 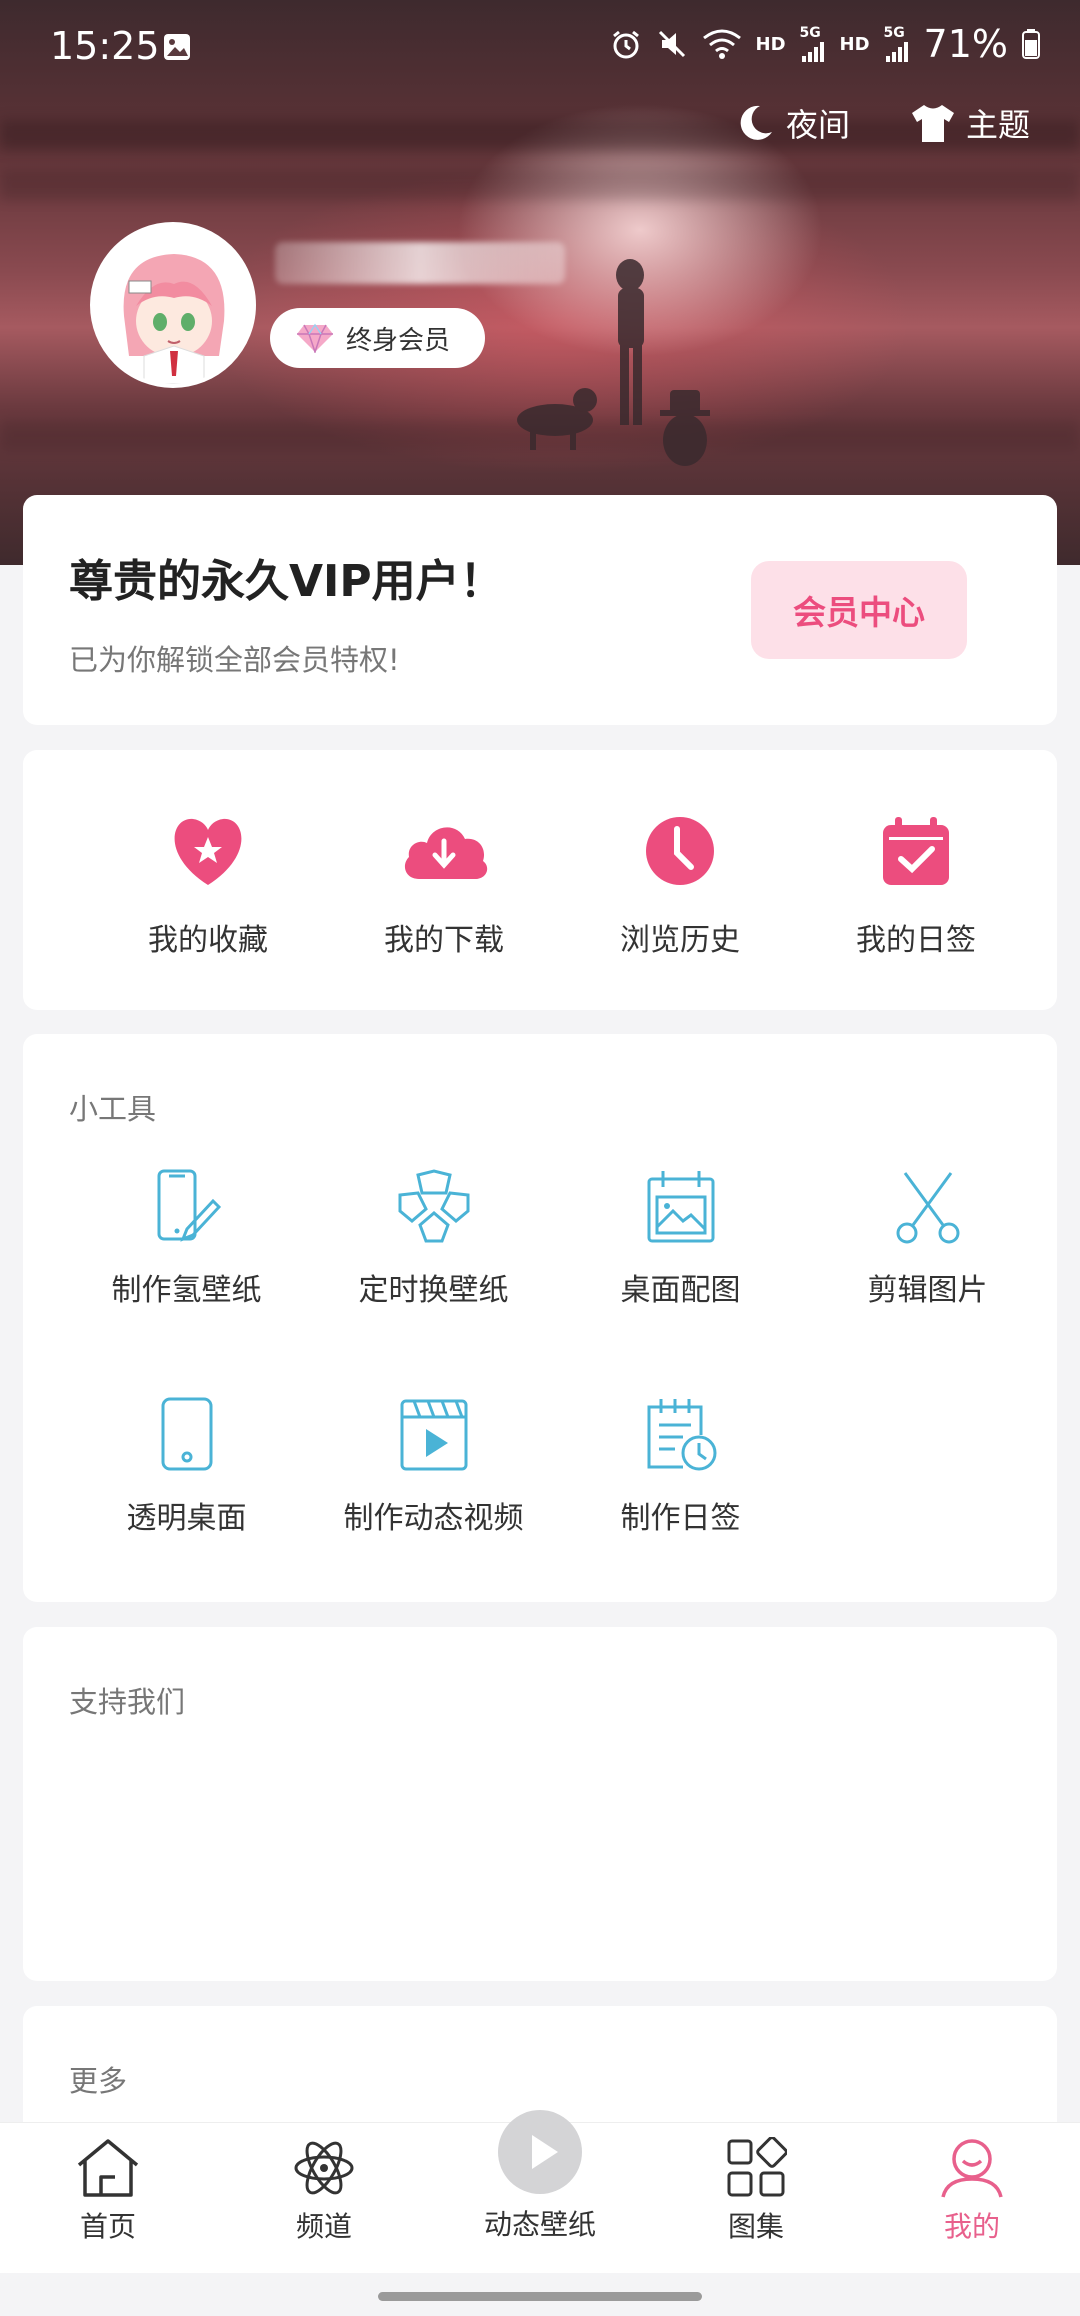 I want to click on tool-label: 制作氢壁纸, so click(x=186, y=1290).